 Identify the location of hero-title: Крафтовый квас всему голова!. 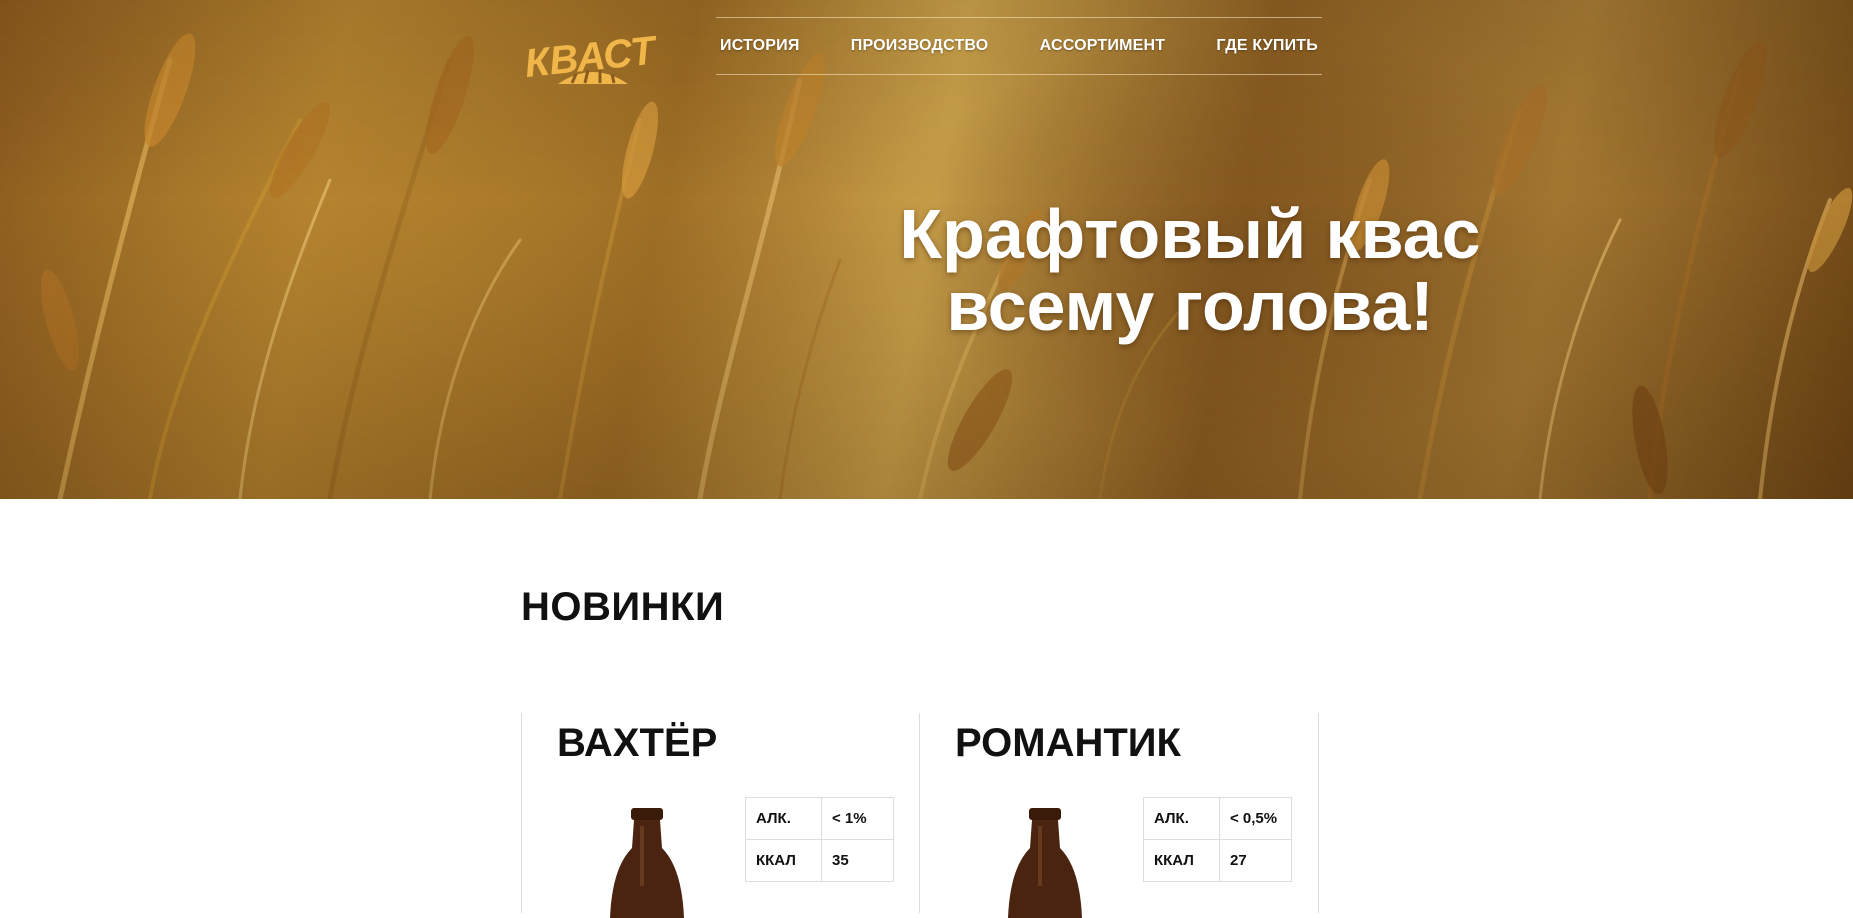
(1190, 270).